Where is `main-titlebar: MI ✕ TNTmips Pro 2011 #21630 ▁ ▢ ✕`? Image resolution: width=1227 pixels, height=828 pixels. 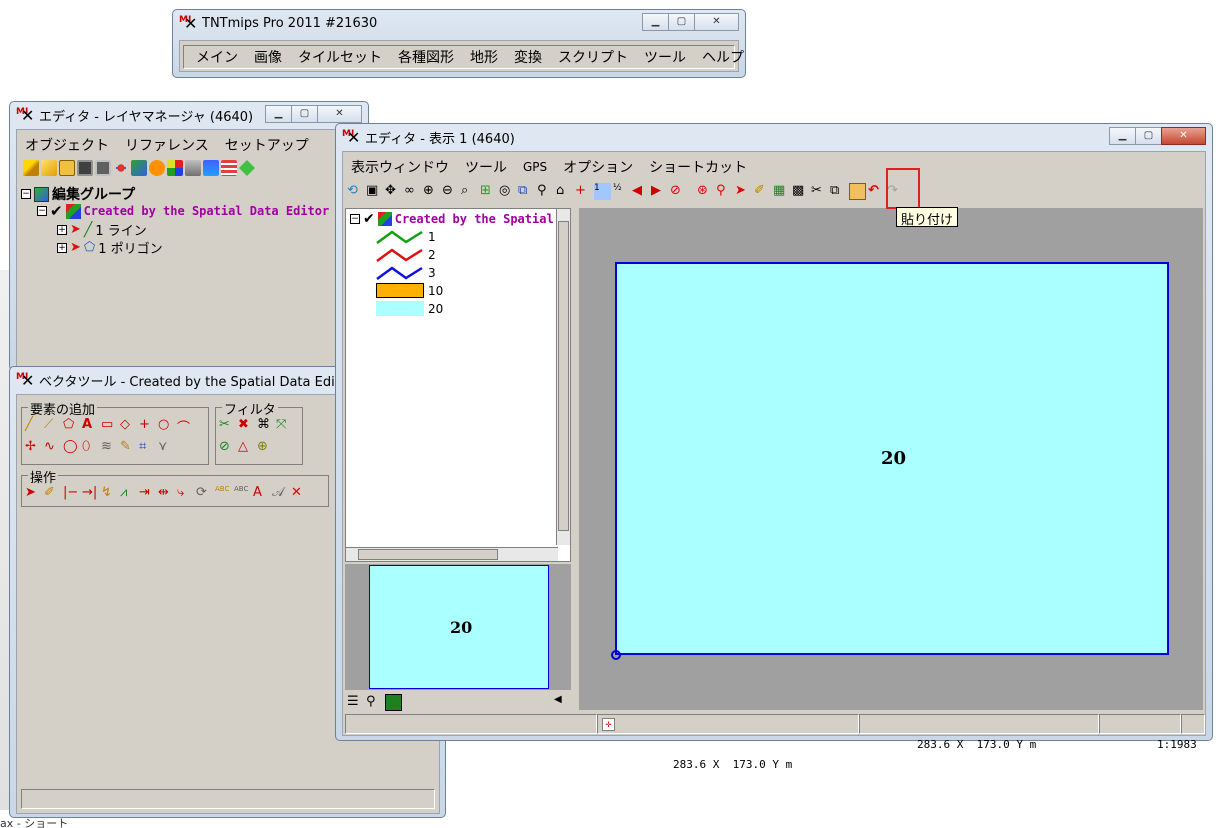 main-titlebar: MI ✕ TNTmips Pro 2011 #21630 ▁ ▢ ✕ is located at coordinates (459, 23).